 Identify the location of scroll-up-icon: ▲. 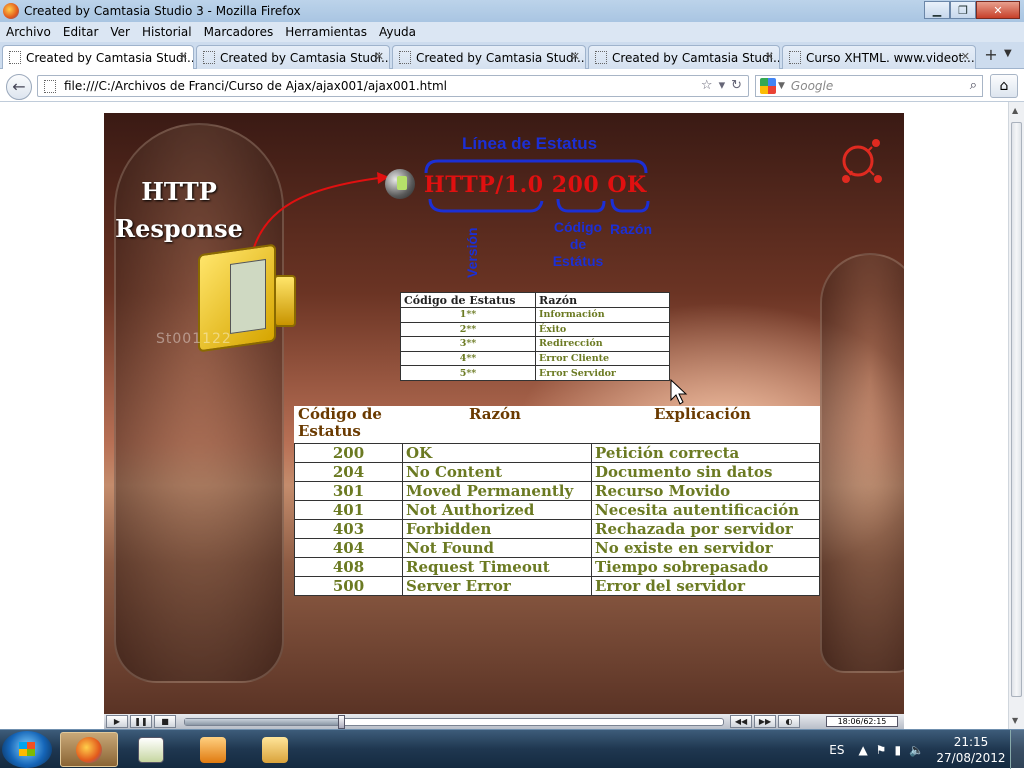
(1015, 110).